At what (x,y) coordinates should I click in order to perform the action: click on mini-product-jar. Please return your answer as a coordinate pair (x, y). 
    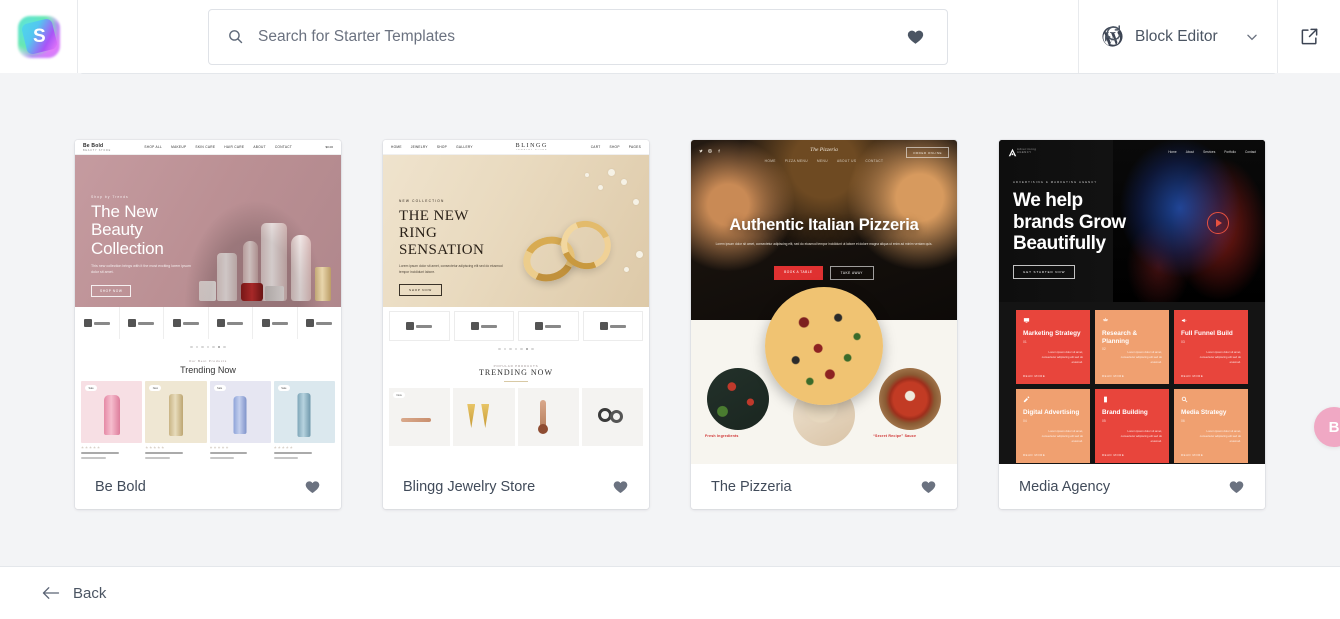
    Looking at the image, I should click on (252, 292).